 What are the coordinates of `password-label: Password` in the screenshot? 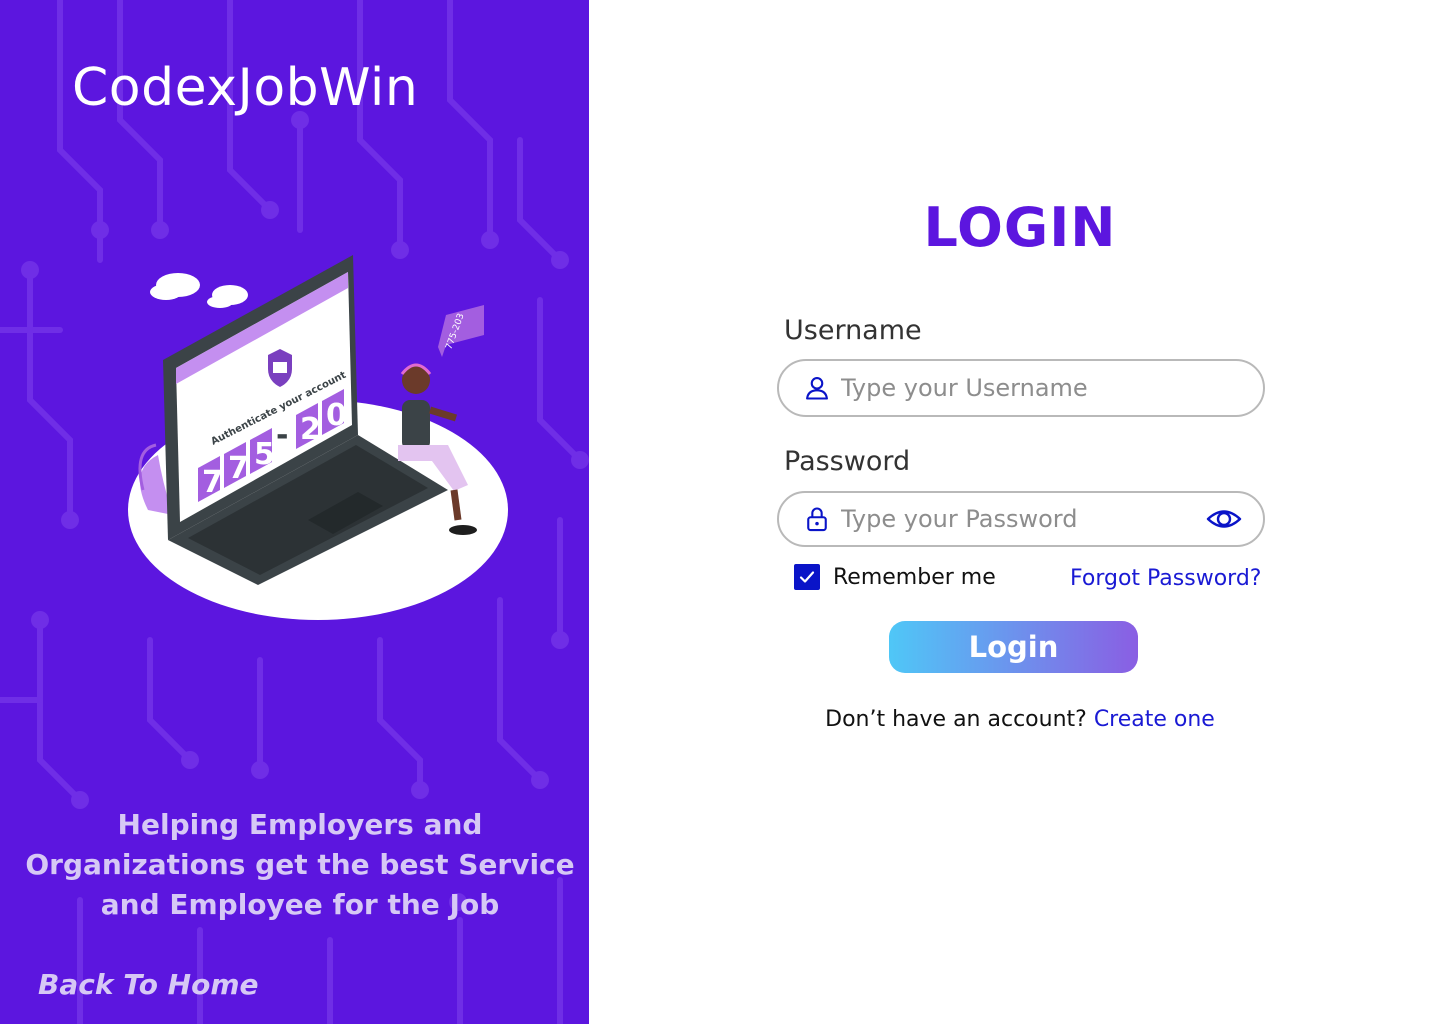 It's located at (847, 461).